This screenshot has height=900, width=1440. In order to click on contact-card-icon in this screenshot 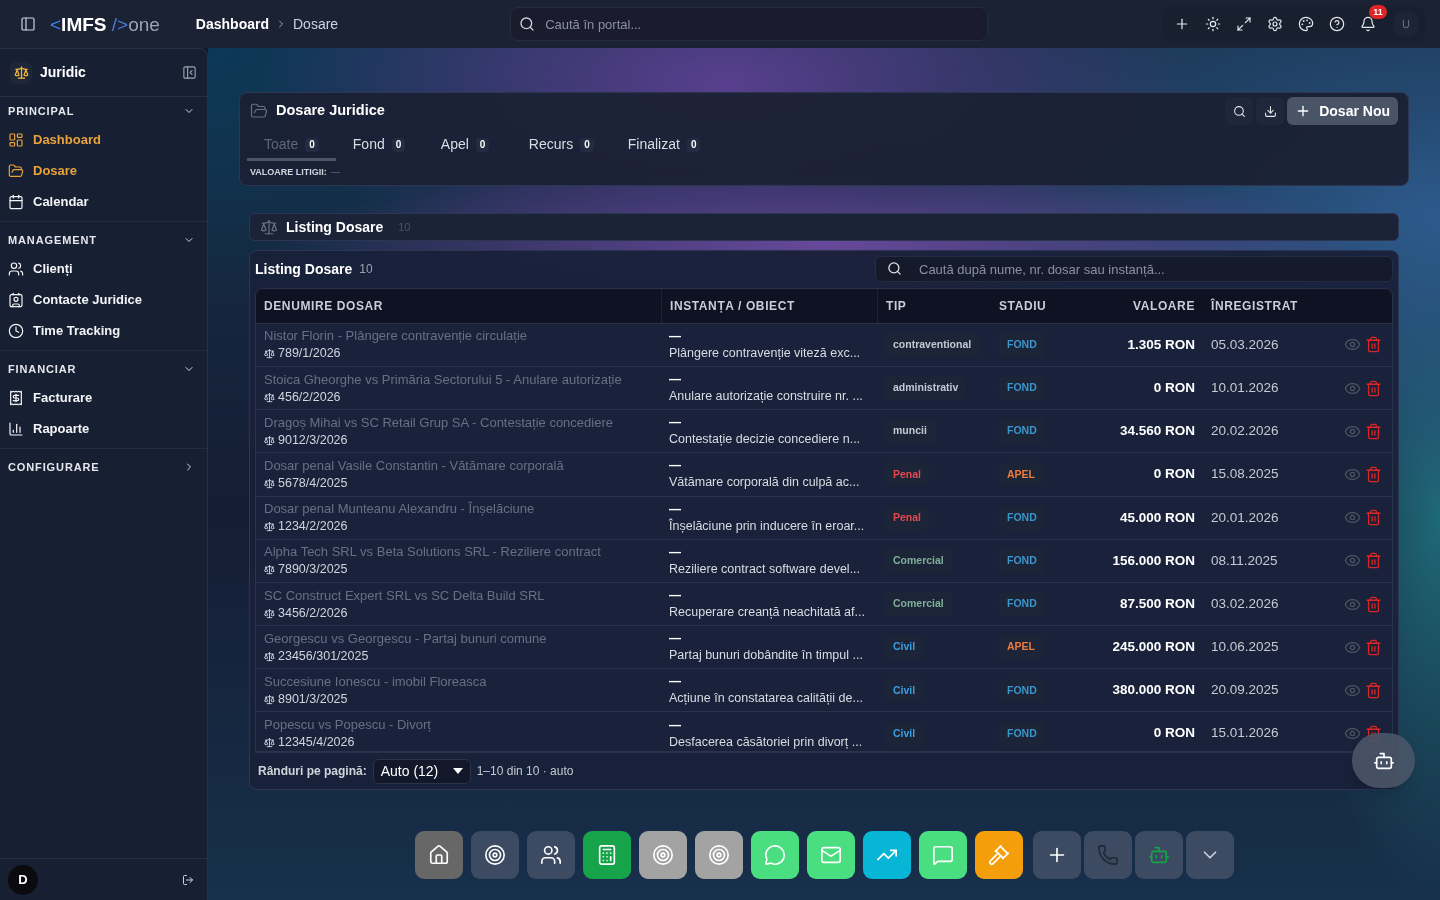, I will do `click(16, 299)`.